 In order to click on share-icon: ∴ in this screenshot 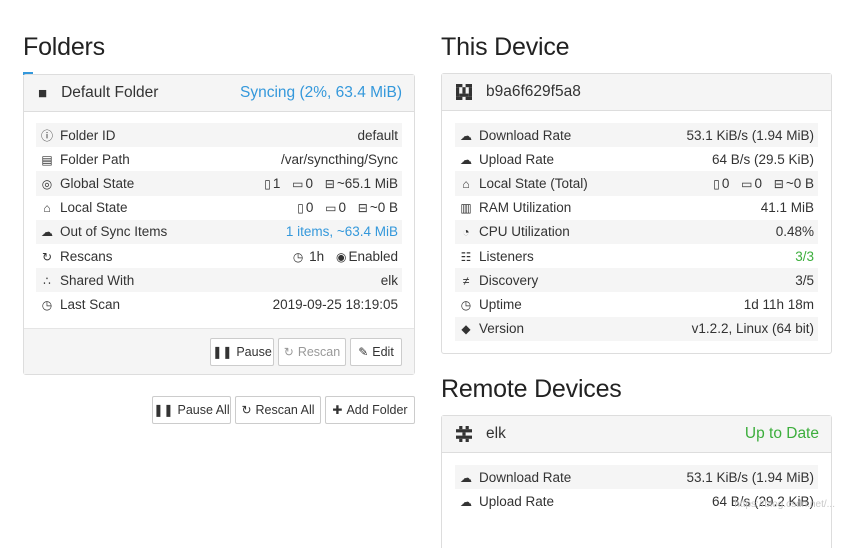, I will do `click(47, 280)`.